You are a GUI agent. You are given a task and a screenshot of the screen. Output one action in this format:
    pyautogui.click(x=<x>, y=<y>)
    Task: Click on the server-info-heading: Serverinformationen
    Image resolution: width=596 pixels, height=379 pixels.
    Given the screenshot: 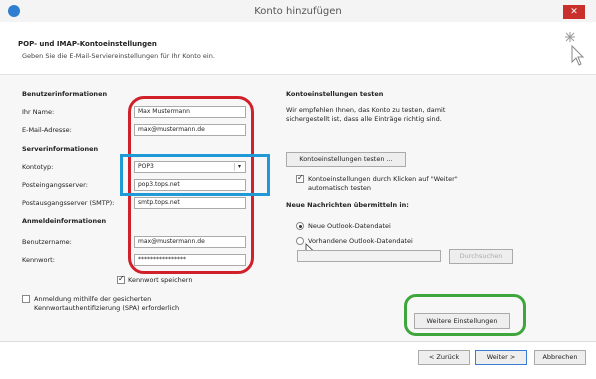 What is the action you would take?
    pyautogui.click(x=60, y=149)
    